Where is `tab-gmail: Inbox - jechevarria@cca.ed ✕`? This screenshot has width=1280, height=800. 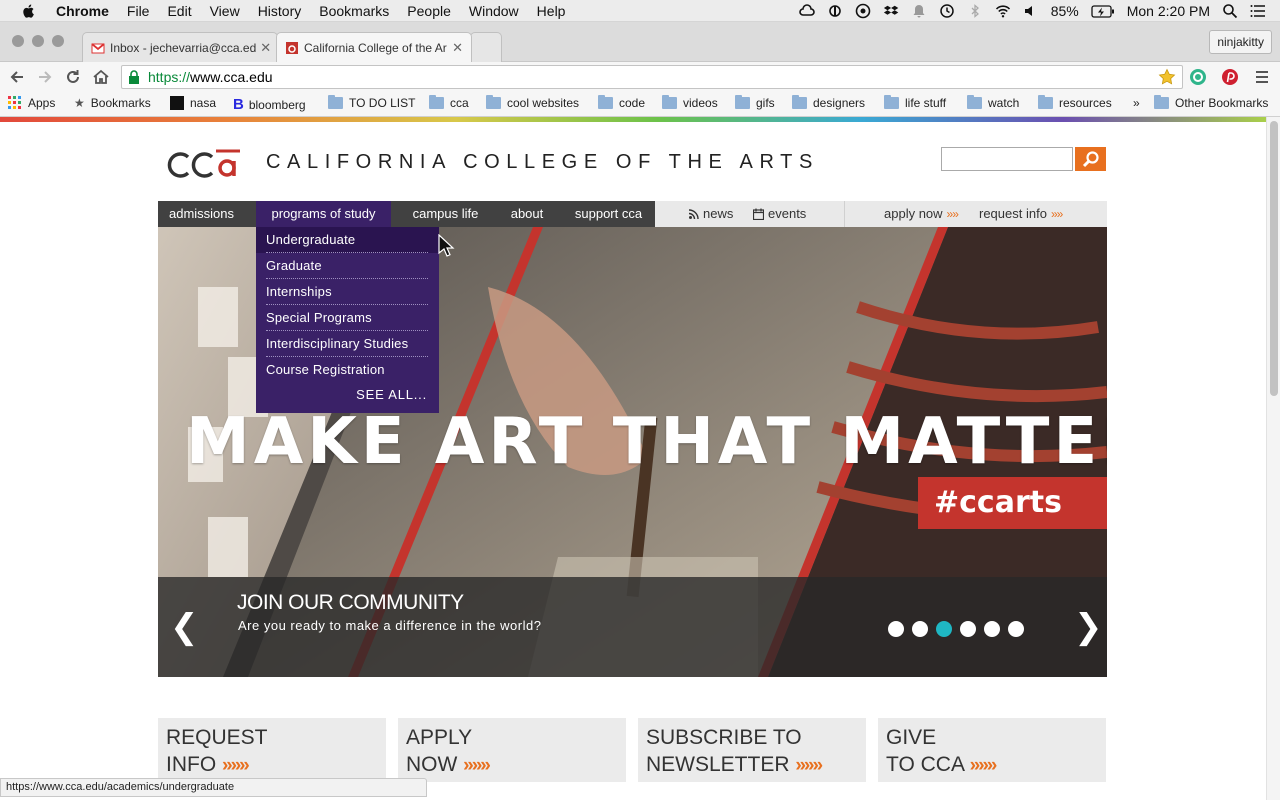
tab-gmail: Inbox - jechevarria@cca.ed ✕ is located at coordinates (180, 47).